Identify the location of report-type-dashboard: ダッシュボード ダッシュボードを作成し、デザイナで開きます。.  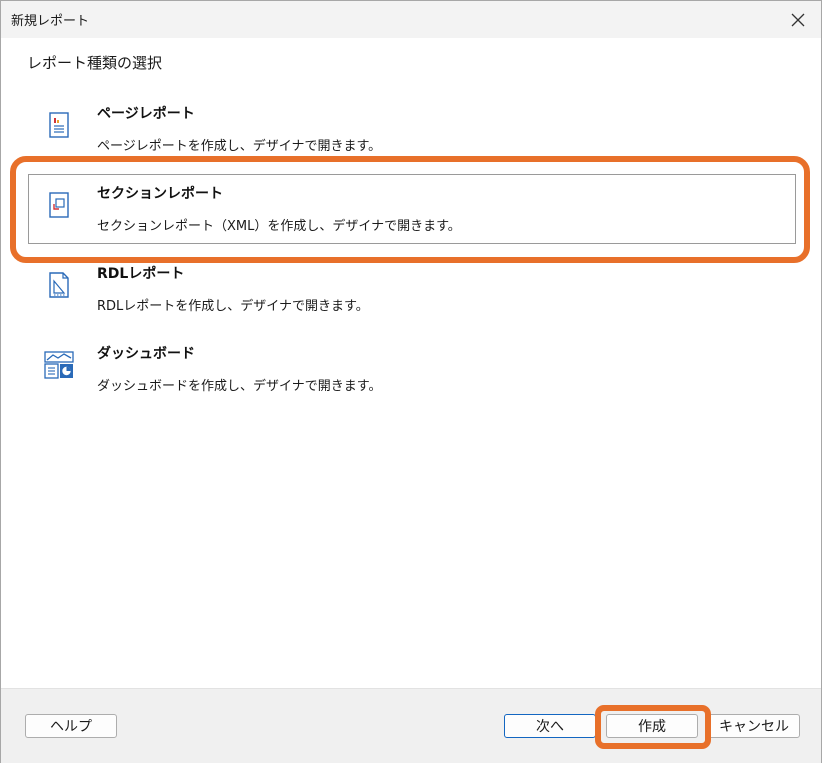
(412, 369).